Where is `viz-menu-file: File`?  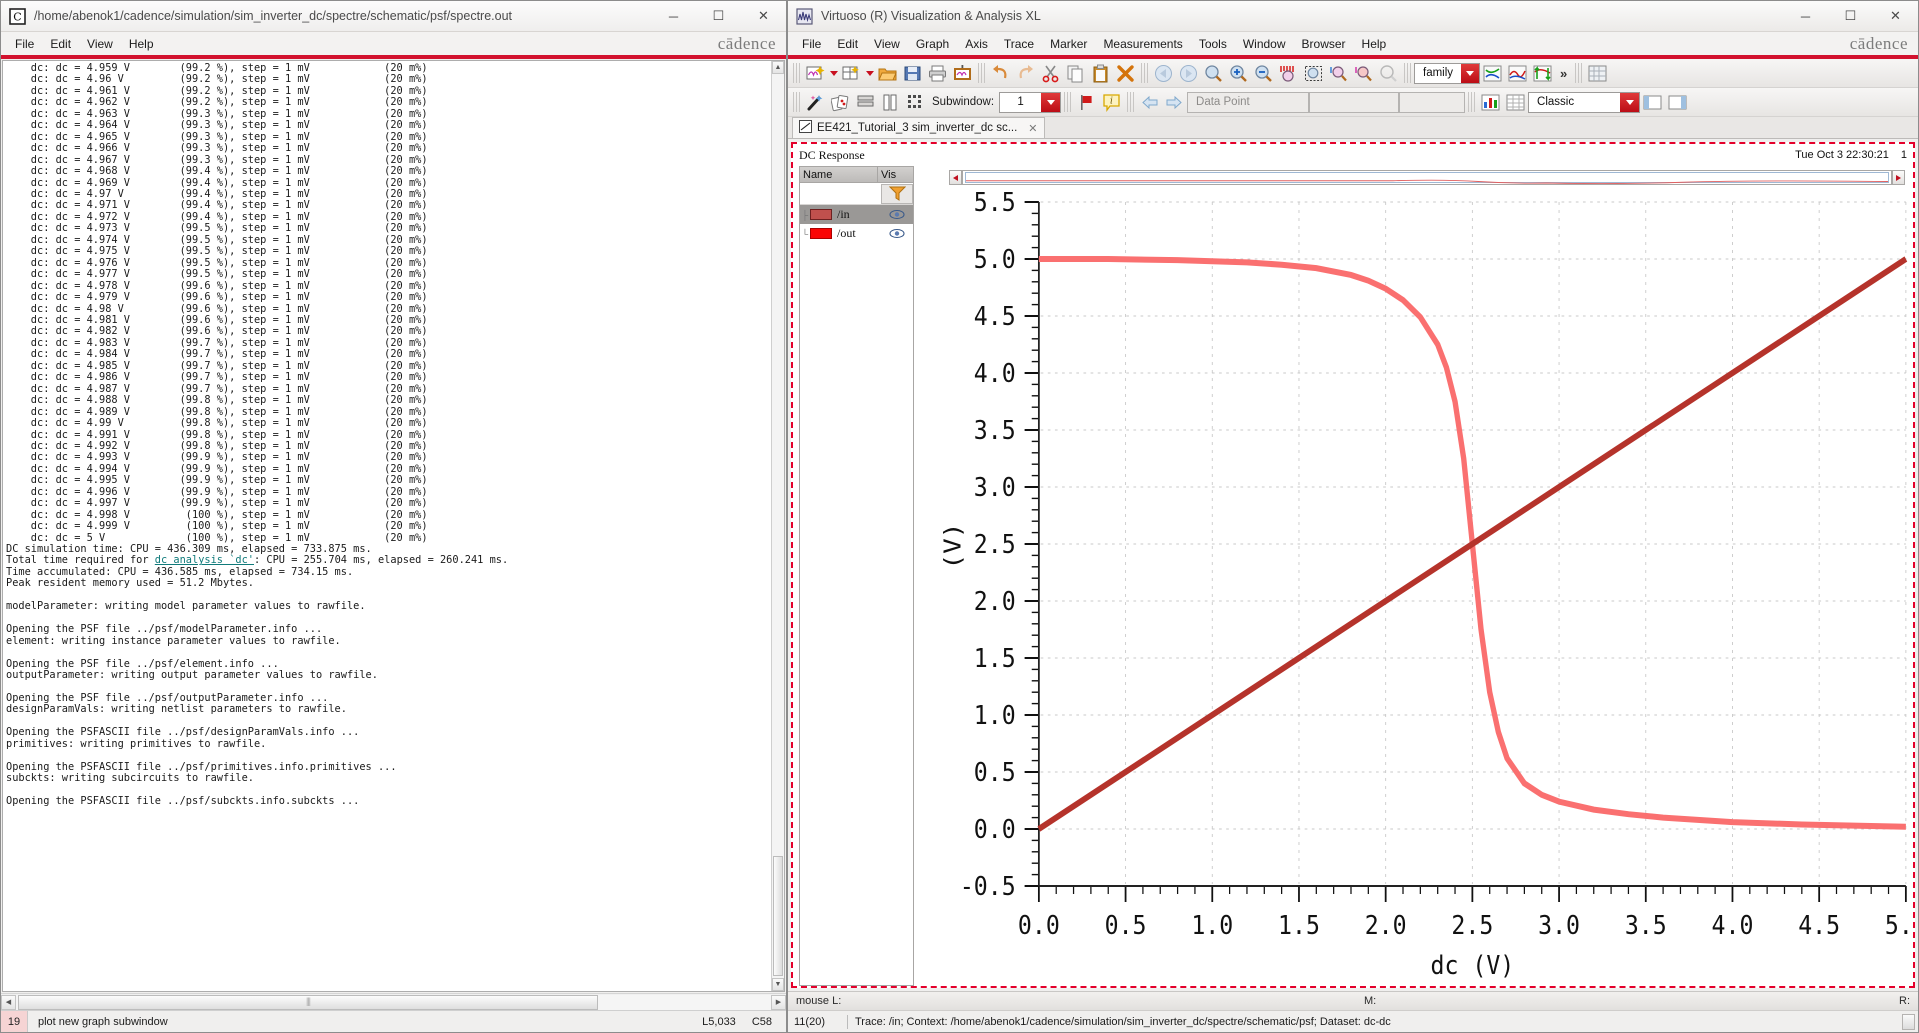 viz-menu-file: File is located at coordinates (811, 44).